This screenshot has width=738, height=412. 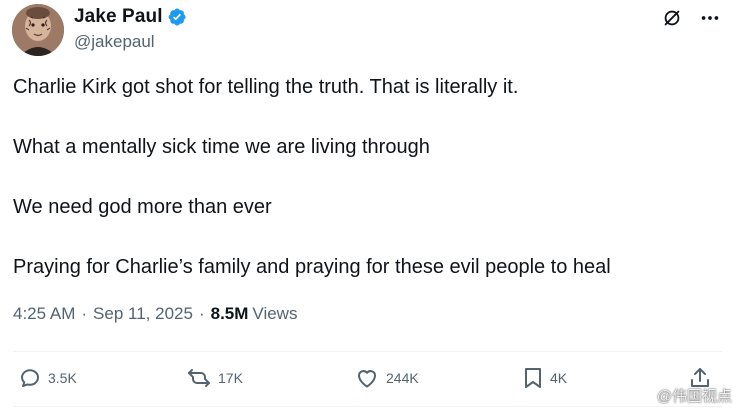 What do you see at coordinates (62, 378) in the screenshot?
I see `reply-count: 3.5K` at bounding box center [62, 378].